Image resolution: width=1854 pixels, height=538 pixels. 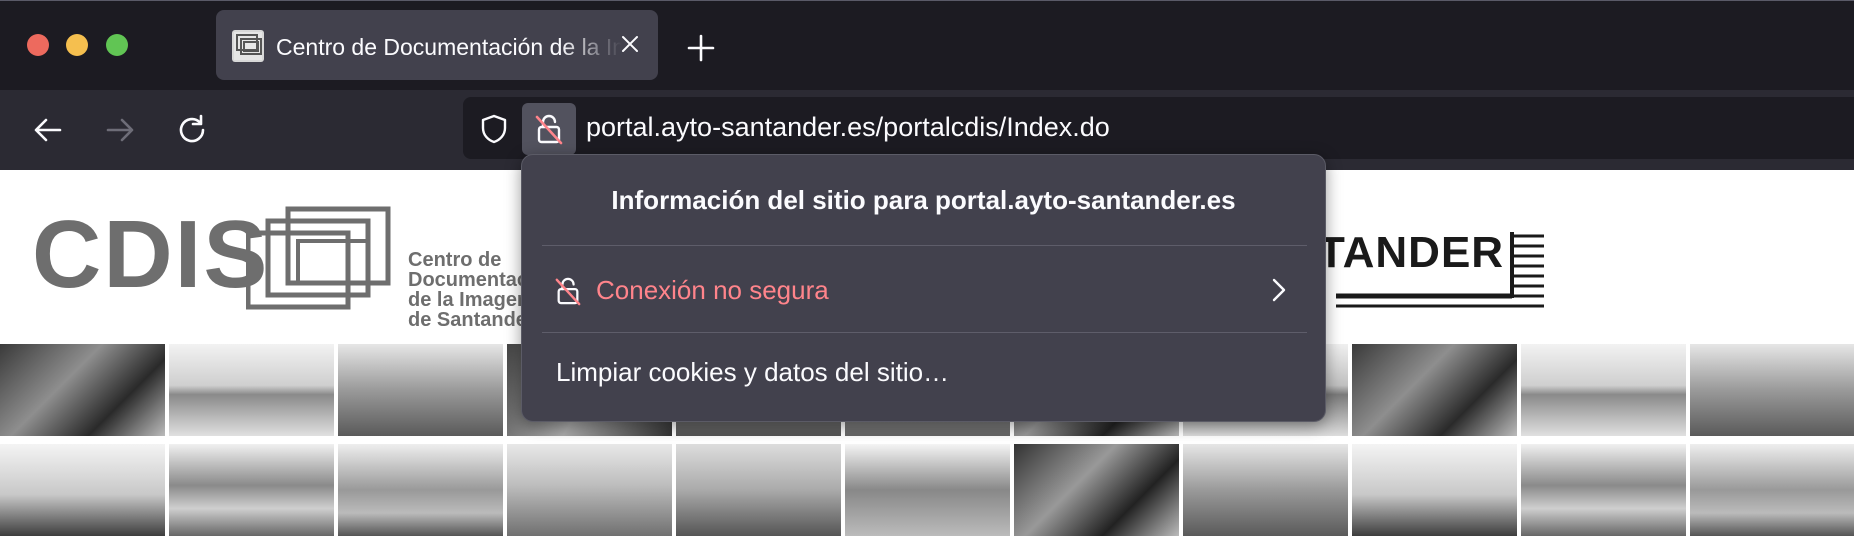 I want to click on brand-lines-icon, so click(x=1440, y=270).